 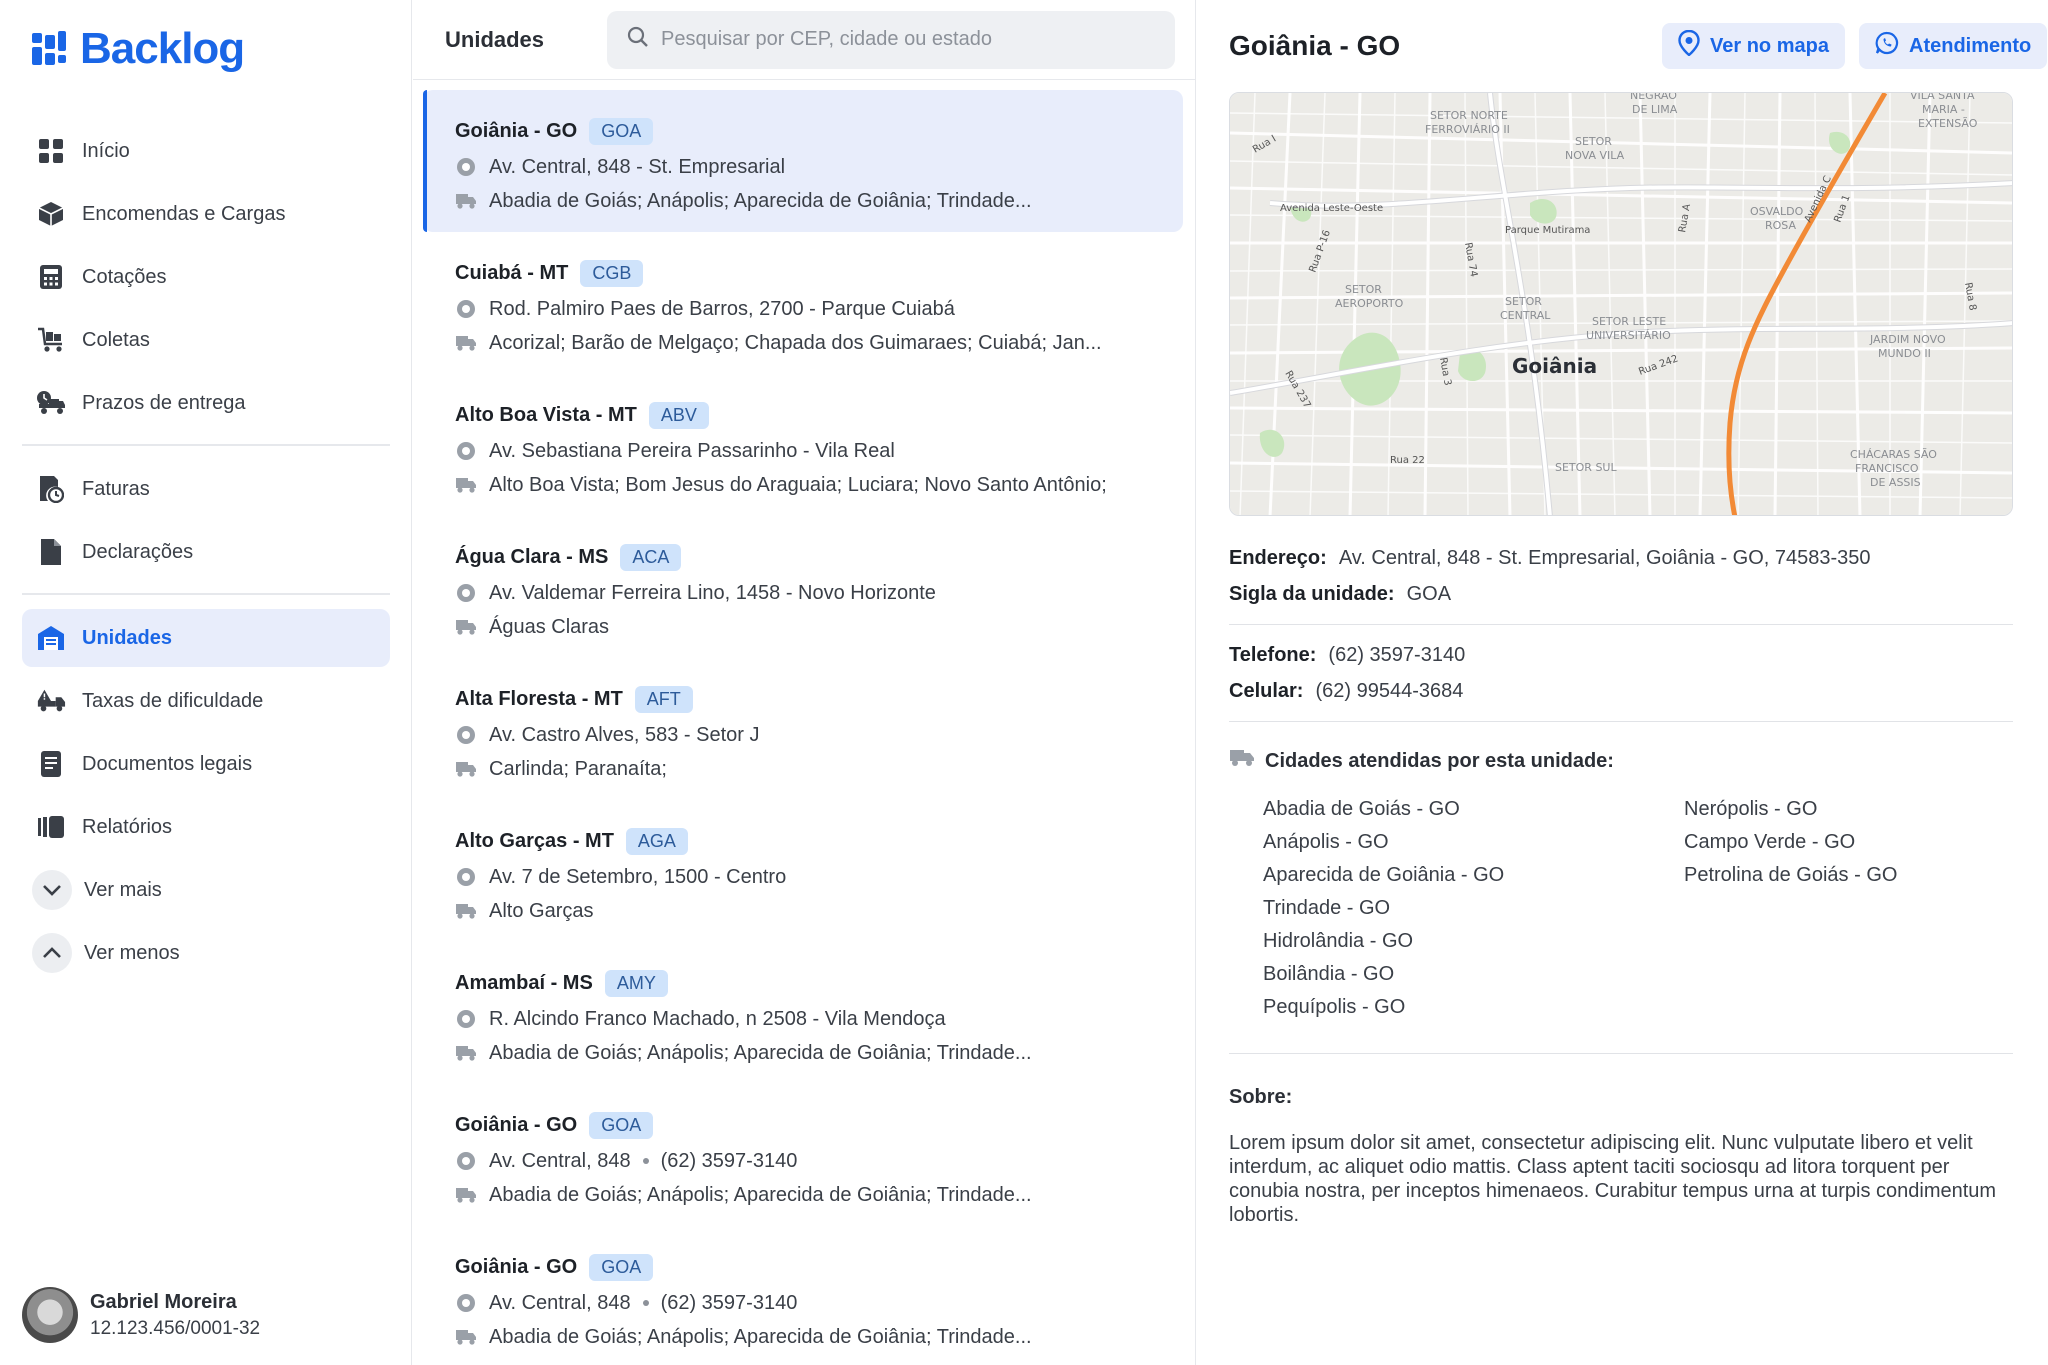 I want to click on sidebar-item-label: Prazos de entrega, so click(x=164, y=402).